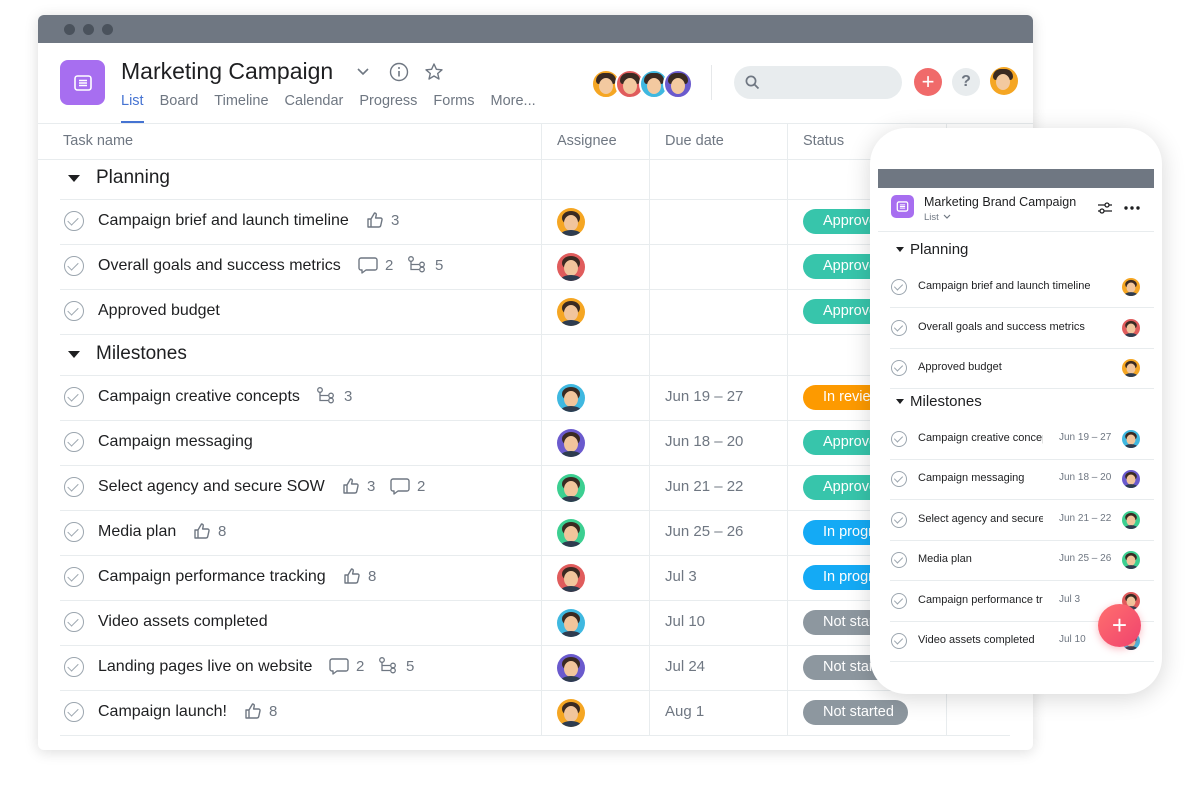 This screenshot has height=791, width=1200. I want to click on mobile-task-row: Campaign creative concepts Jun 19 – 27, so click(1022, 439).